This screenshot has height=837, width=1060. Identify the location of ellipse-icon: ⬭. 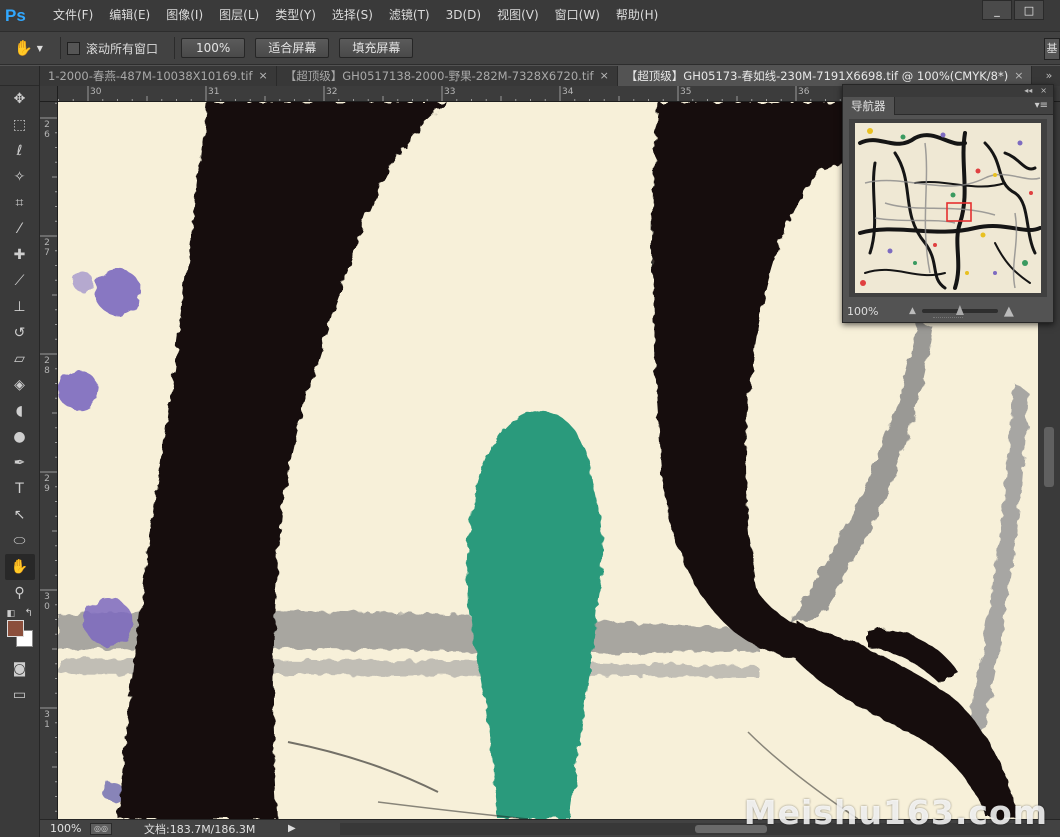
(19, 541).